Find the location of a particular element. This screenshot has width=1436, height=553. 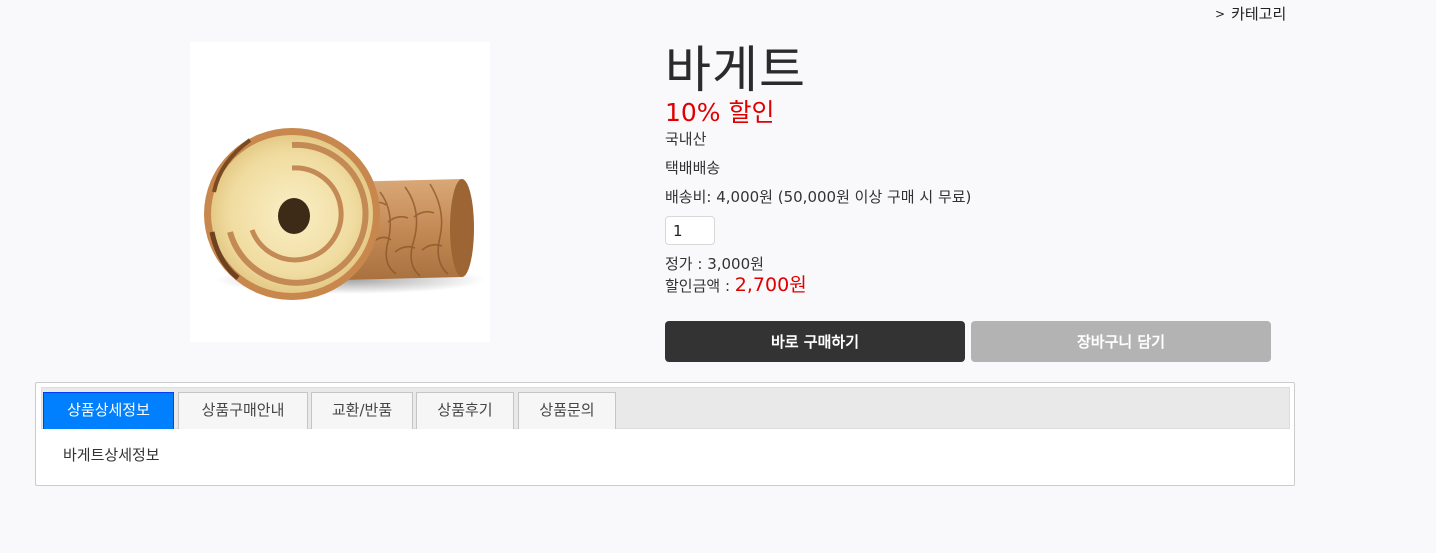

tab-bar: 상품상세정보 상품구매안내 교환/반품 상품후기 상품문의 is located at coordinates (665, 408).